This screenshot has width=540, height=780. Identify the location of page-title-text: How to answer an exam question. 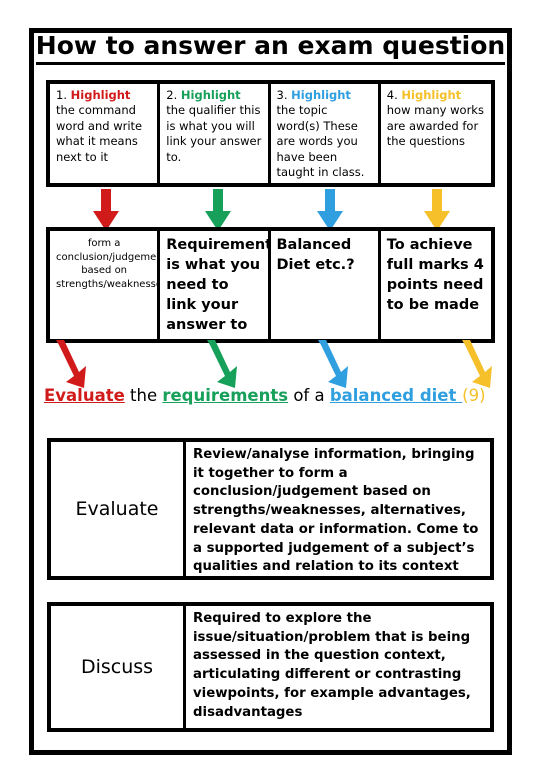
(270, 48).